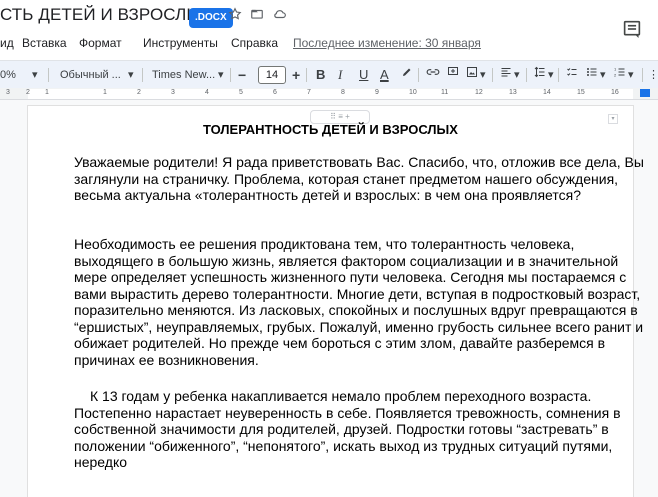  What do you see at coordinates (620, 75) in the screenshot?
I see `numbered-list-icon: 12` at bounding box center [620, 75].